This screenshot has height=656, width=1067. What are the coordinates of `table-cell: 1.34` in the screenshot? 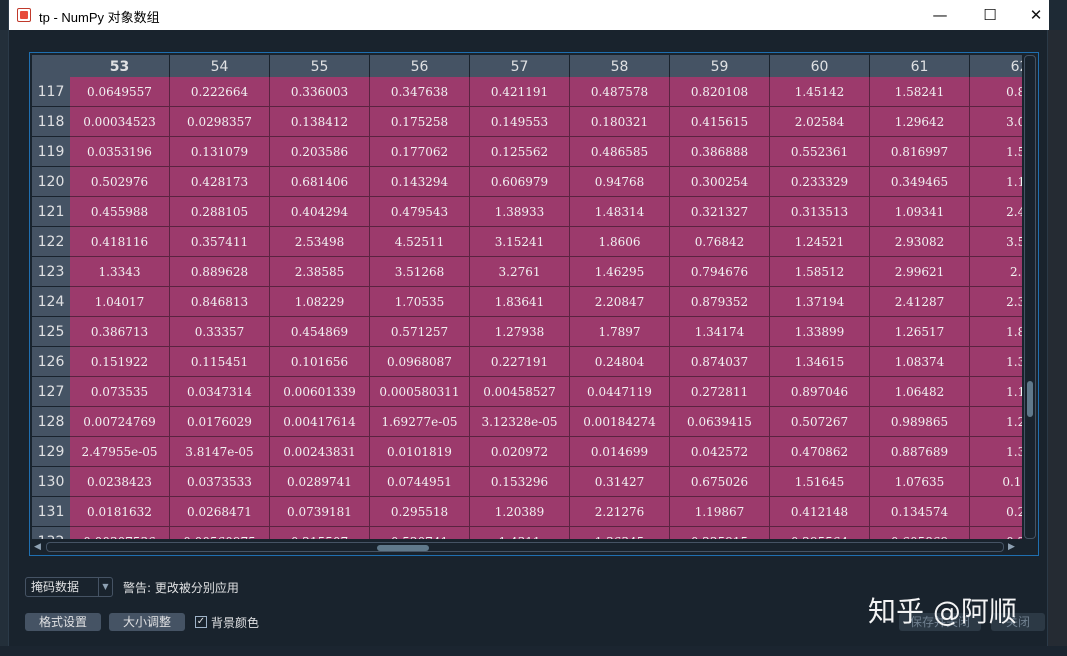 It's located at (996, 362).